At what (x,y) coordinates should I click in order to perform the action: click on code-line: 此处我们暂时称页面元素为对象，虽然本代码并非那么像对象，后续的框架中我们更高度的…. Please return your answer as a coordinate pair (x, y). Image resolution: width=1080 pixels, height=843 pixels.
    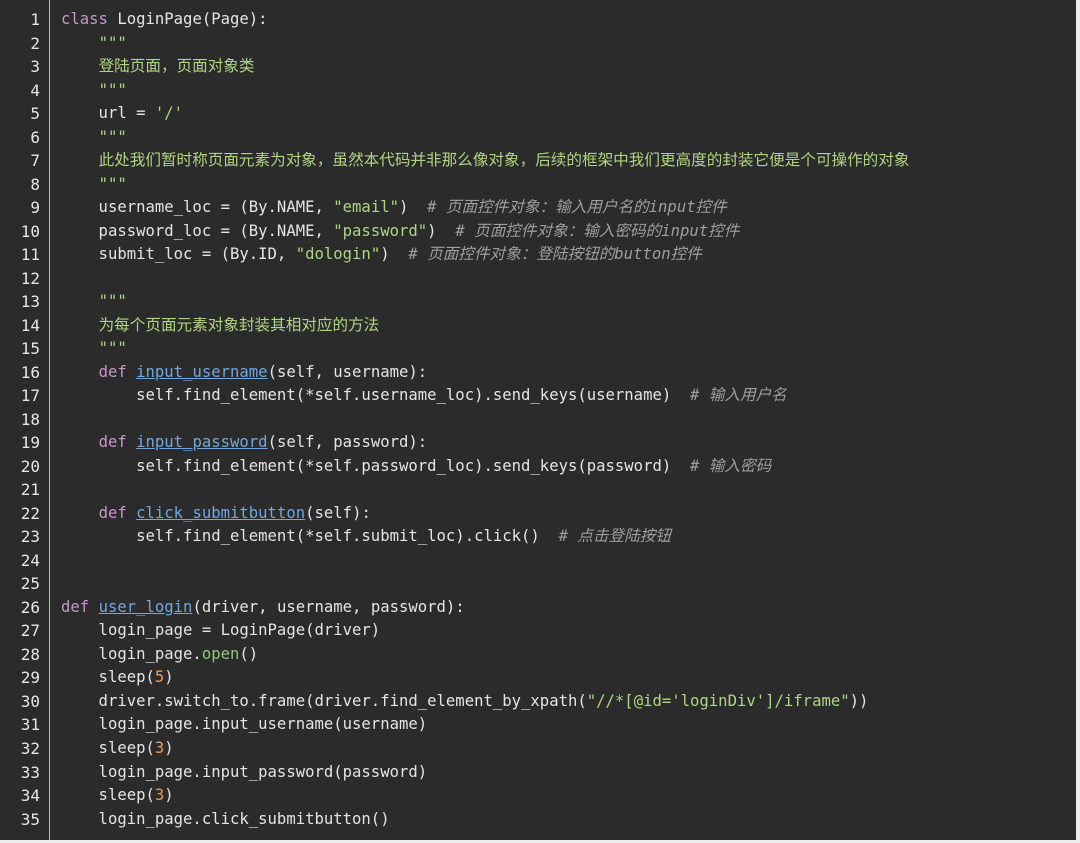
    Looking at the image, I should click on (568, 161).